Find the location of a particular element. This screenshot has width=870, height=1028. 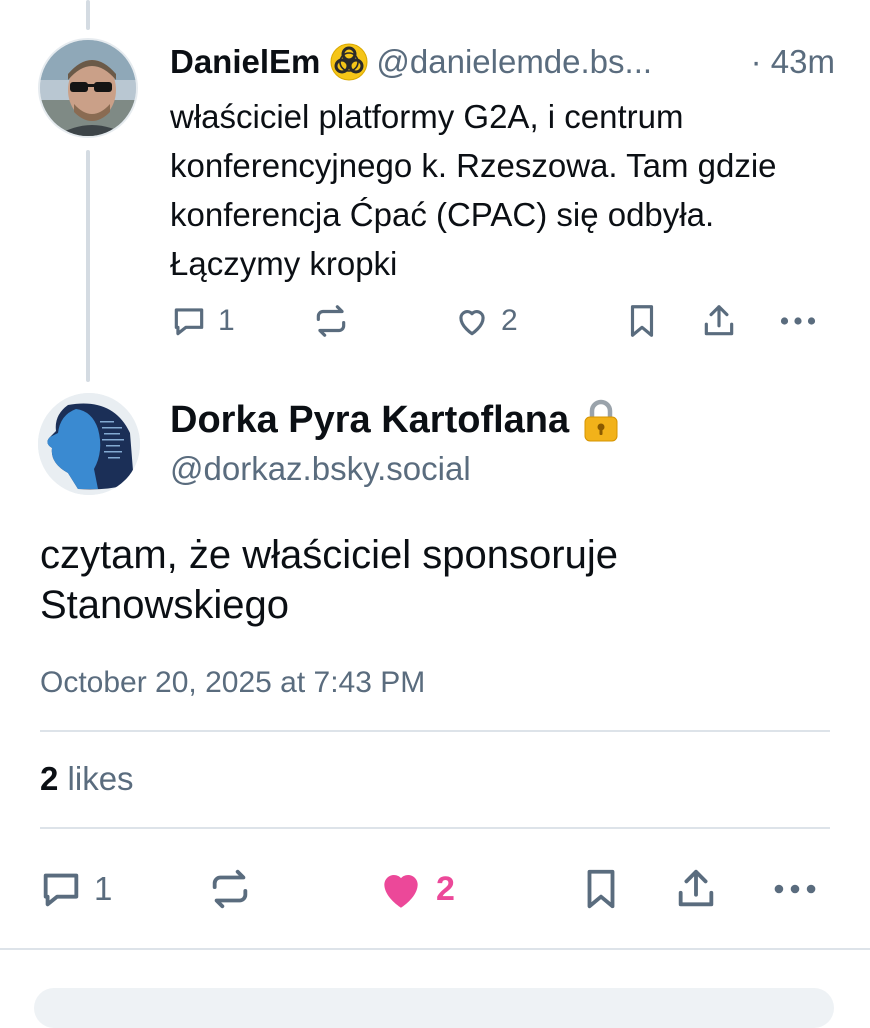

post-comment-button: 1 is located at coordinates (75, 889).